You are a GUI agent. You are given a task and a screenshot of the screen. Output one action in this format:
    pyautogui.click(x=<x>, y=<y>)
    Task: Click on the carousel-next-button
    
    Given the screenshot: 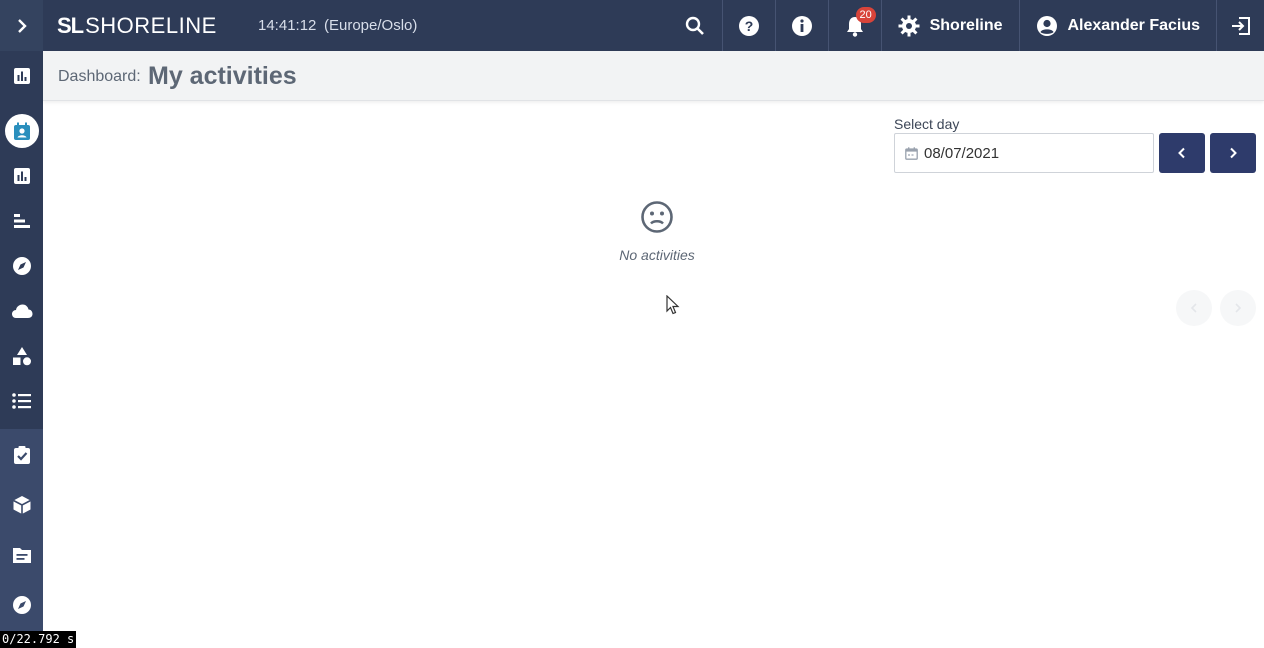 What is the action you would take?
    pyautogui.click(x=1238, y=308)
    